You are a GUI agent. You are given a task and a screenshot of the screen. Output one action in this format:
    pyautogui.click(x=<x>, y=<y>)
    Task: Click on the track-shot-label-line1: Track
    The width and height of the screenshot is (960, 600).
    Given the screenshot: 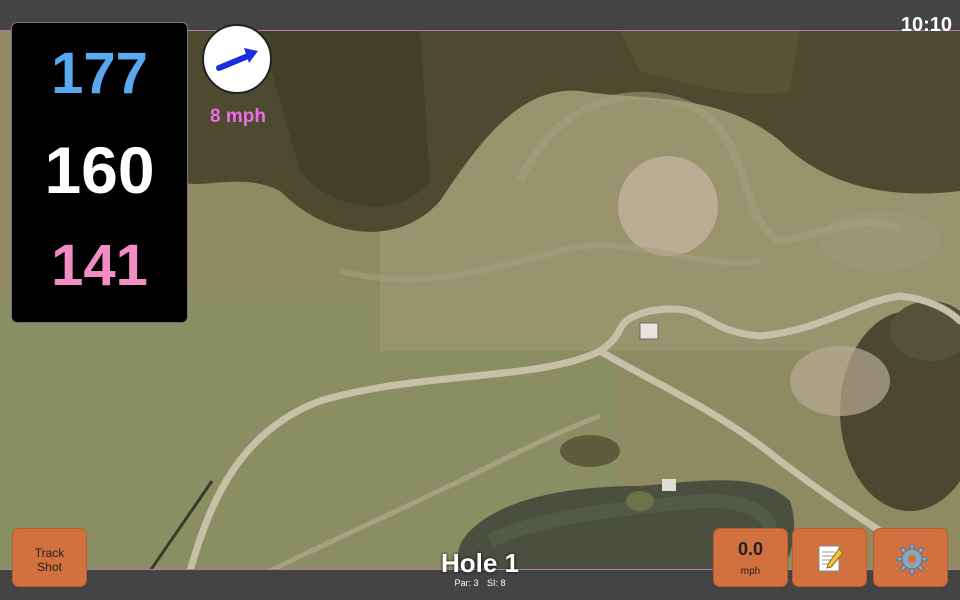 What is the action you would take?
    pyautogui.click(x=49, y=553)
    